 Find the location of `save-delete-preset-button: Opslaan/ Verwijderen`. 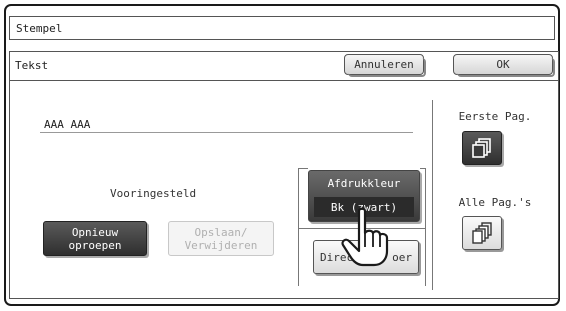

save-delete-preset-button: Opslaan/ Verwijderen is located at coordinates (221, 238).